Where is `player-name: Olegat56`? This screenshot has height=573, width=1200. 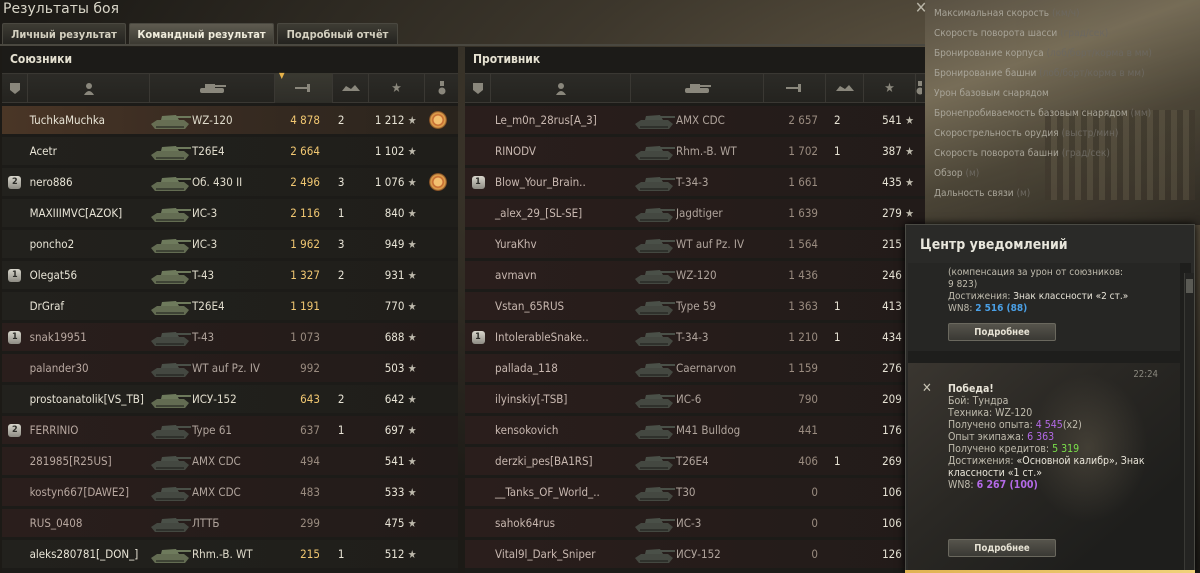 player-name: Olegat56 is located at coordinates (88, 275).